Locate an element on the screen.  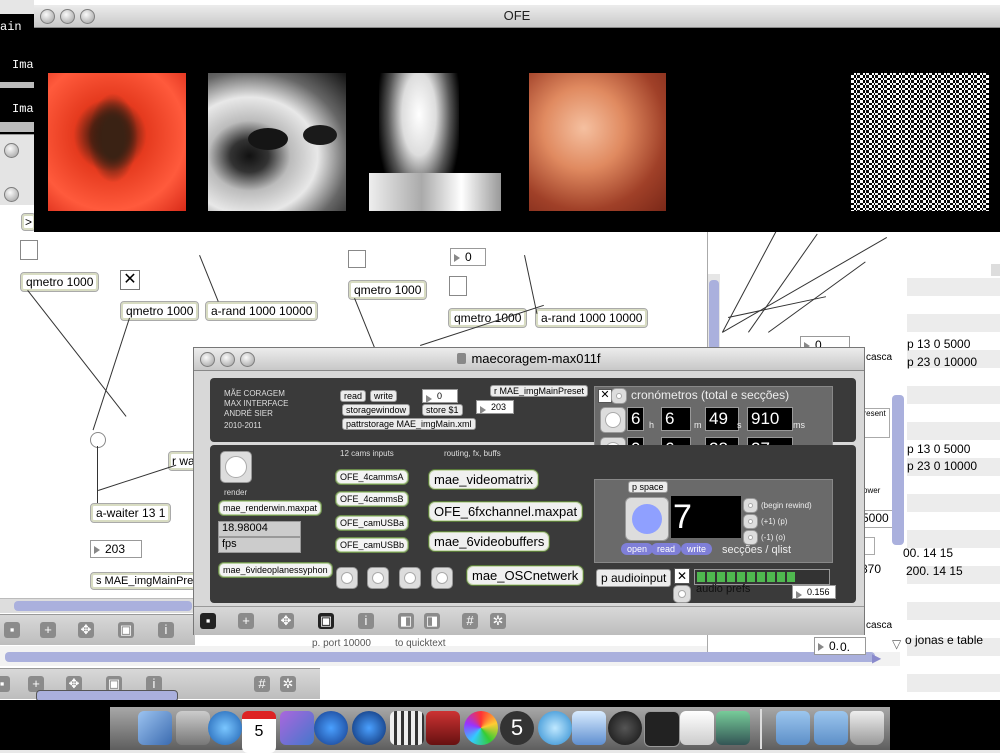
audio-toggle: ✕ is located at coordinates (682, 576).